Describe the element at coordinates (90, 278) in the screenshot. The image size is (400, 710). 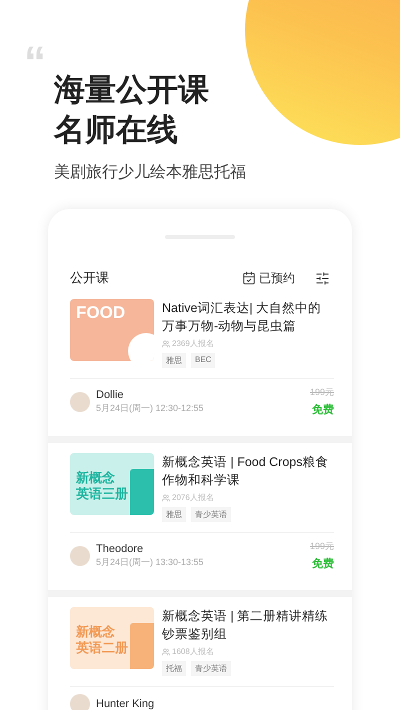
I see `section-title: 公开课` at that location.